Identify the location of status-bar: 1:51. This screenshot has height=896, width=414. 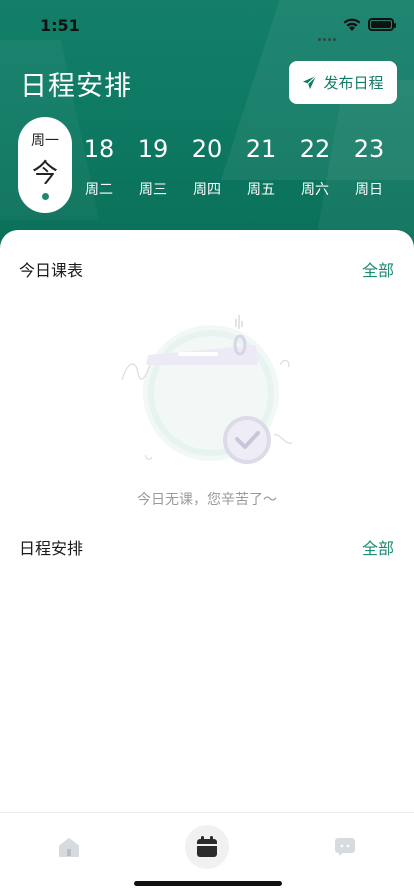
(207, 24).